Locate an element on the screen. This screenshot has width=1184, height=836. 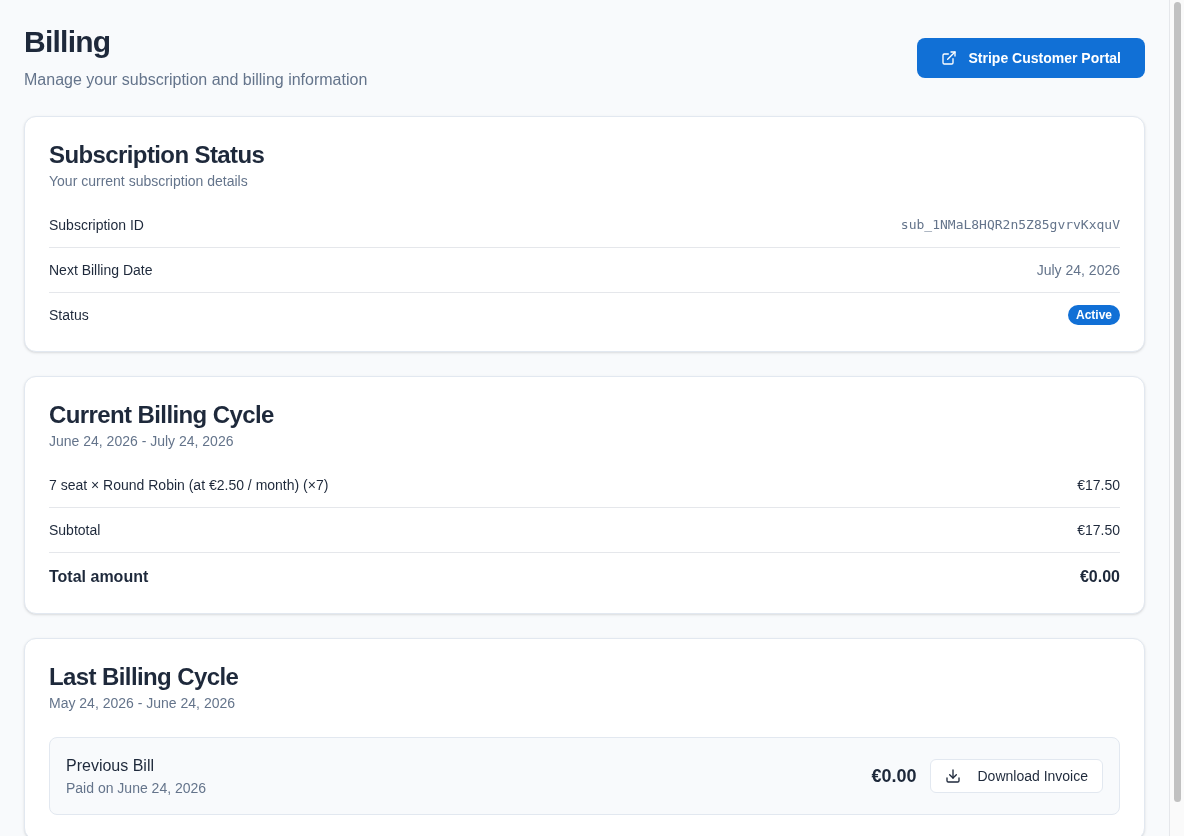
card-title: Current Billing Cycle is located at coordinates (162, 415).